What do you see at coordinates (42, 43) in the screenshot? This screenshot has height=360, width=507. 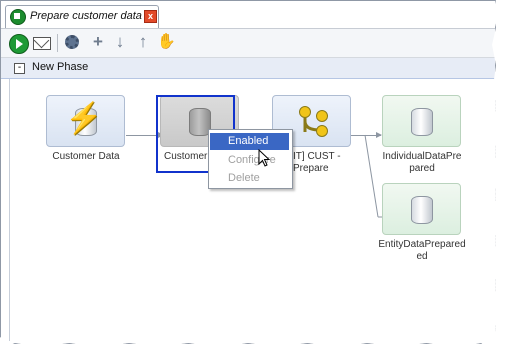 I see `mail-icon` at bounding box center [42, 43].